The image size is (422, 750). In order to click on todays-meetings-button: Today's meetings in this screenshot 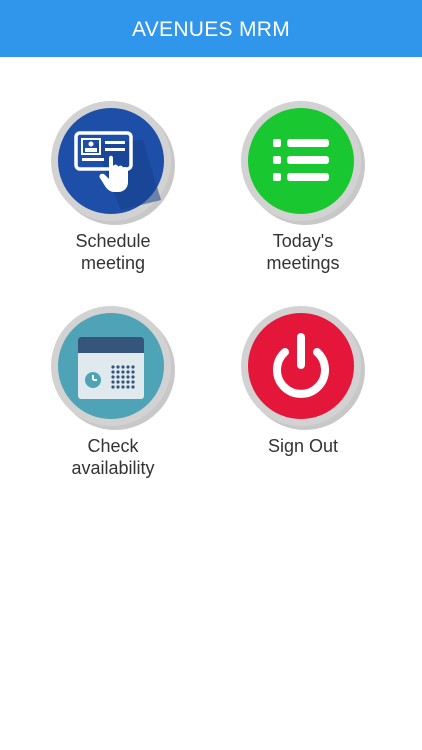, I will do `click(303, 187)`.